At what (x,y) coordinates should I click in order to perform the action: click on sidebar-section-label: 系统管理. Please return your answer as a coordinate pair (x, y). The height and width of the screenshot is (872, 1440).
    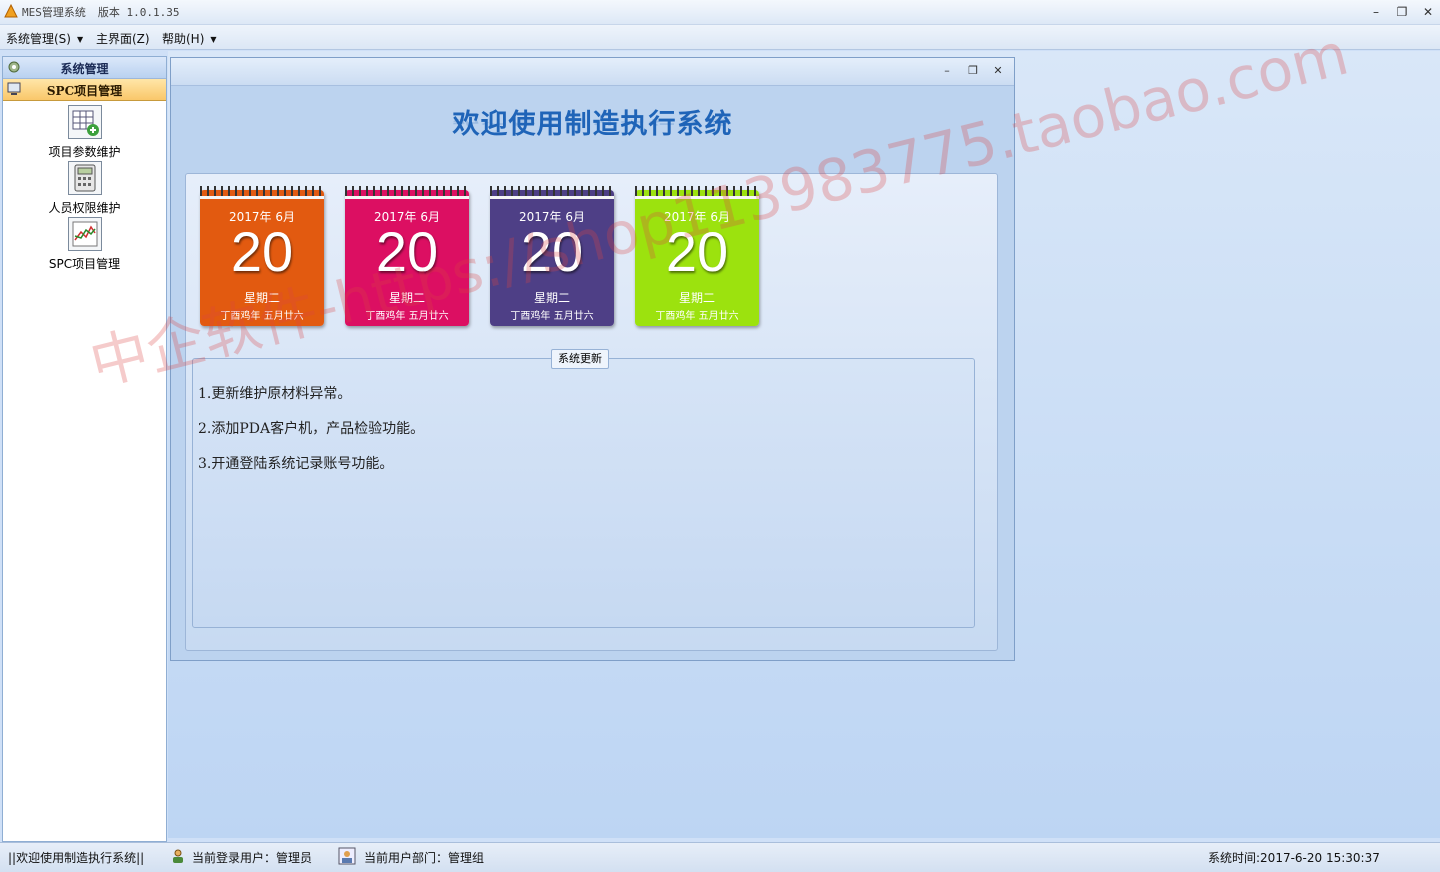
    Looking at the image, I should click on (84, 69).